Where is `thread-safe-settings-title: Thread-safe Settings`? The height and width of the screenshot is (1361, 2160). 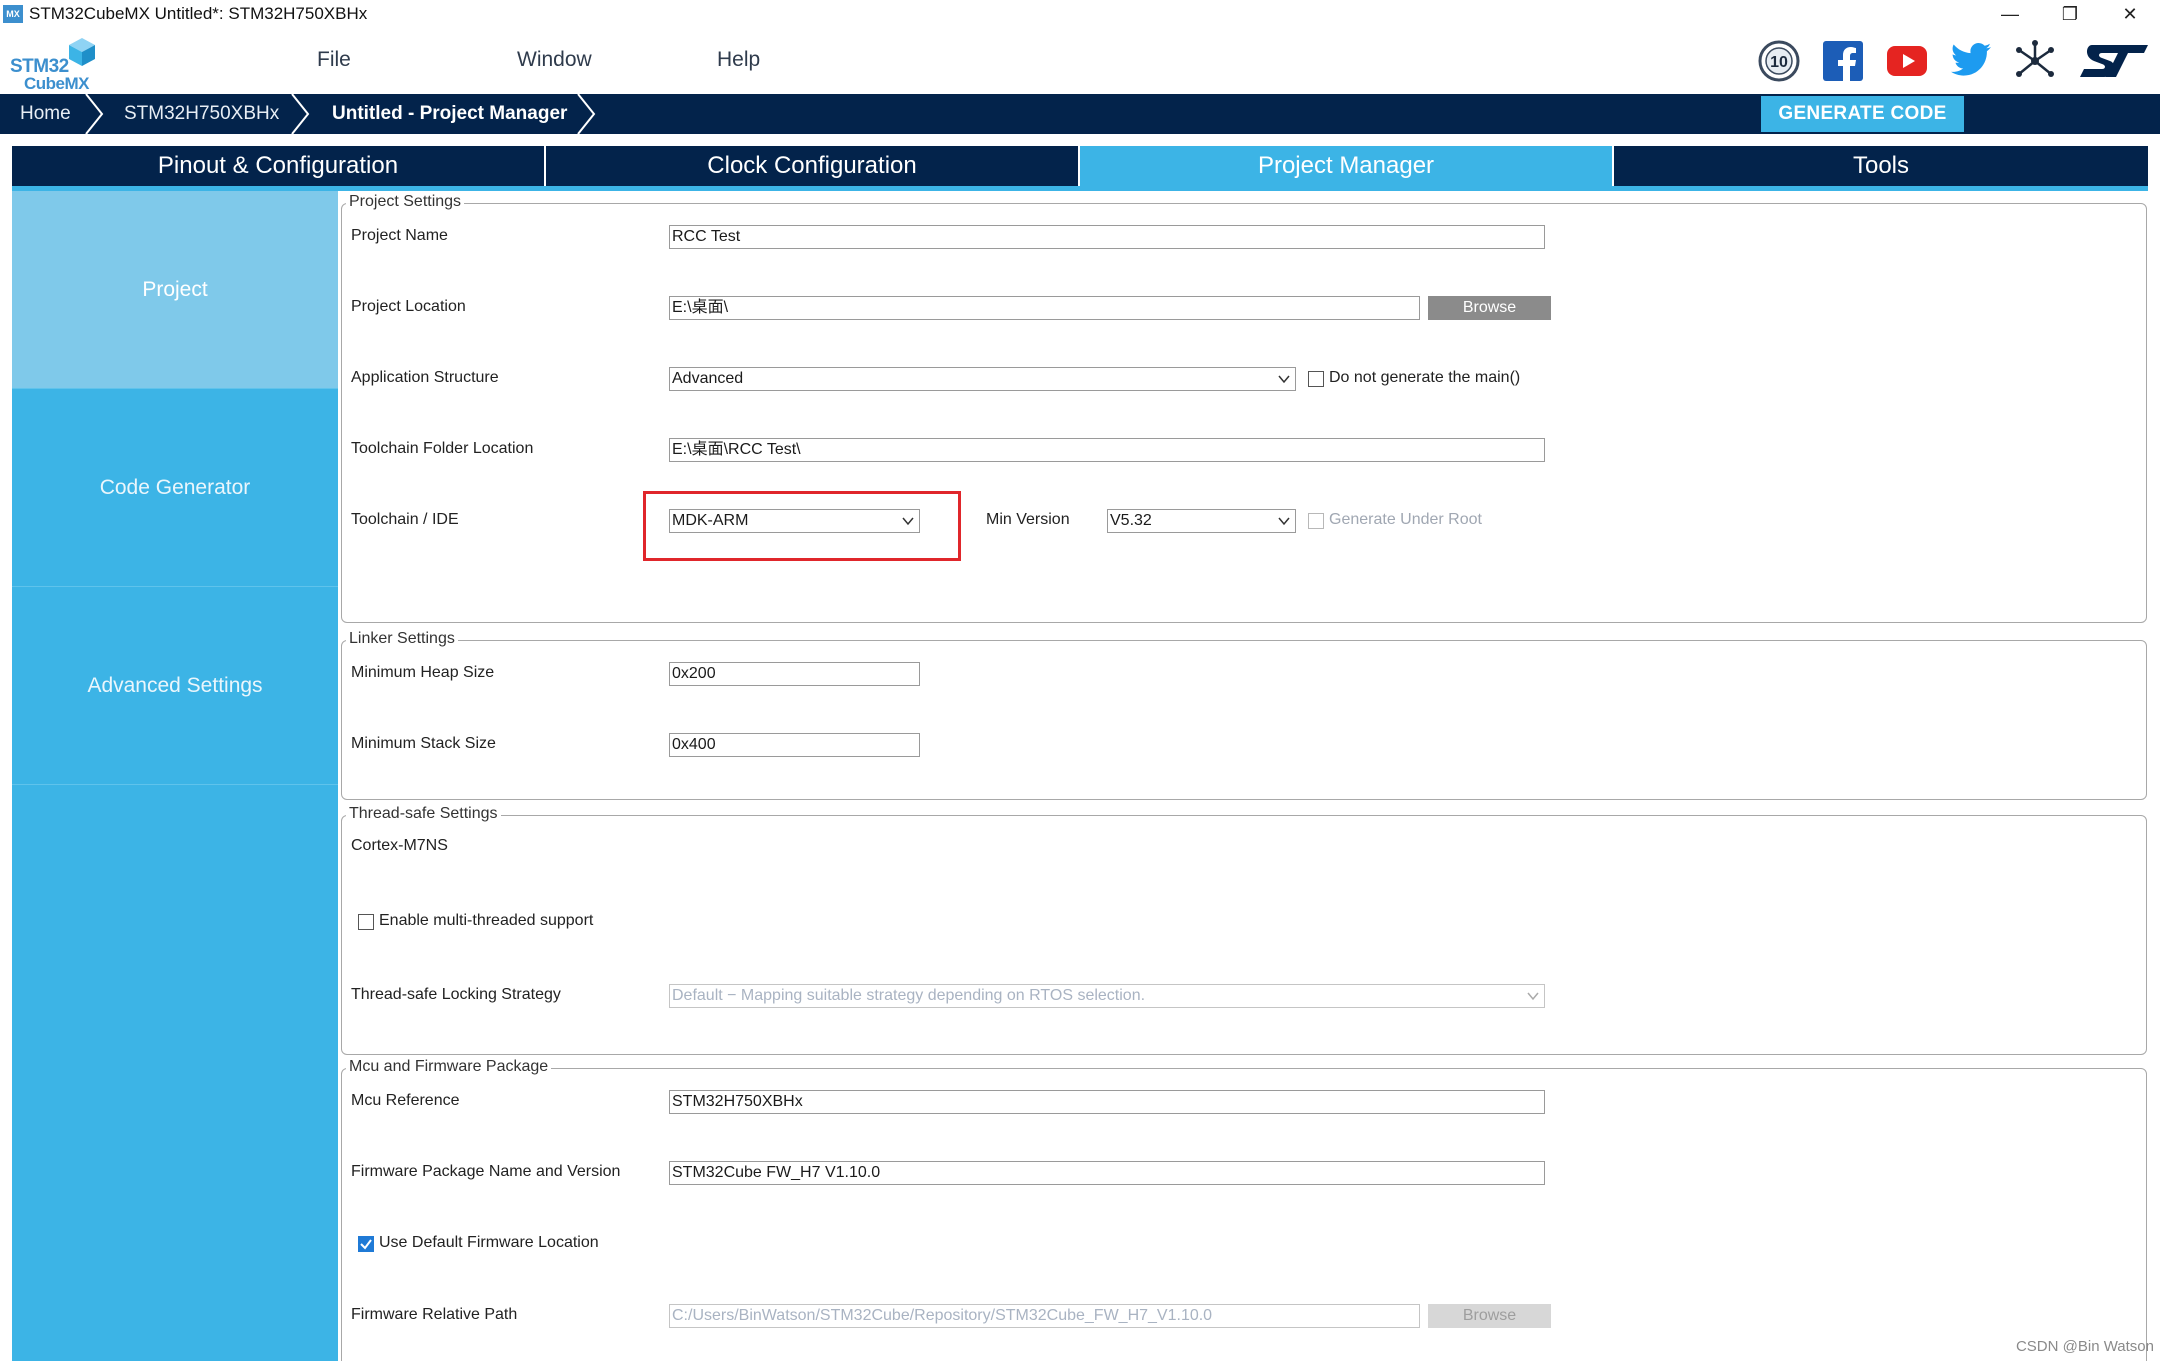
thread-safe-settings-title: Thread-safe Settings is located at coordinates (423, 814).